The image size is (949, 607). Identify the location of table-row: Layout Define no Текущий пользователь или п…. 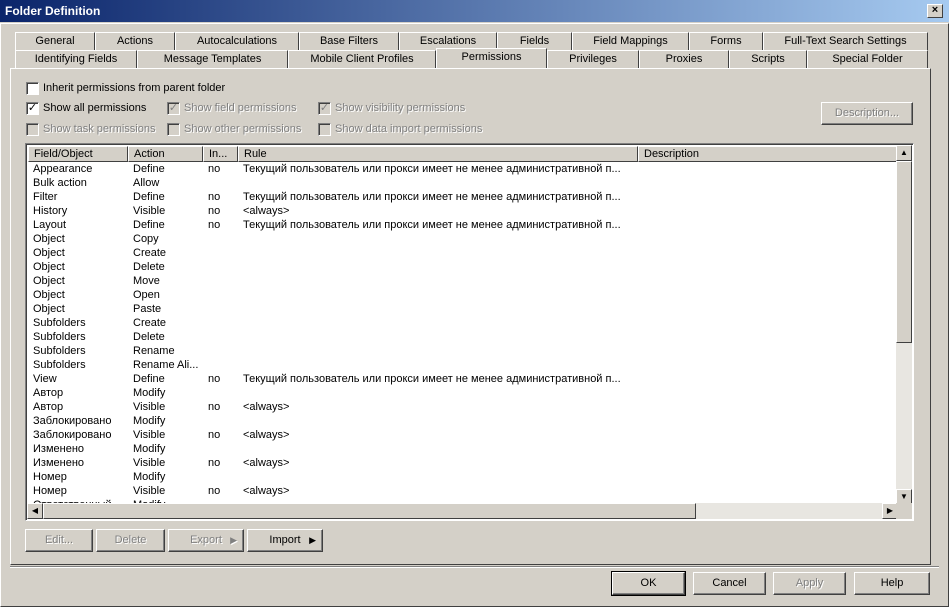
(463, 225).